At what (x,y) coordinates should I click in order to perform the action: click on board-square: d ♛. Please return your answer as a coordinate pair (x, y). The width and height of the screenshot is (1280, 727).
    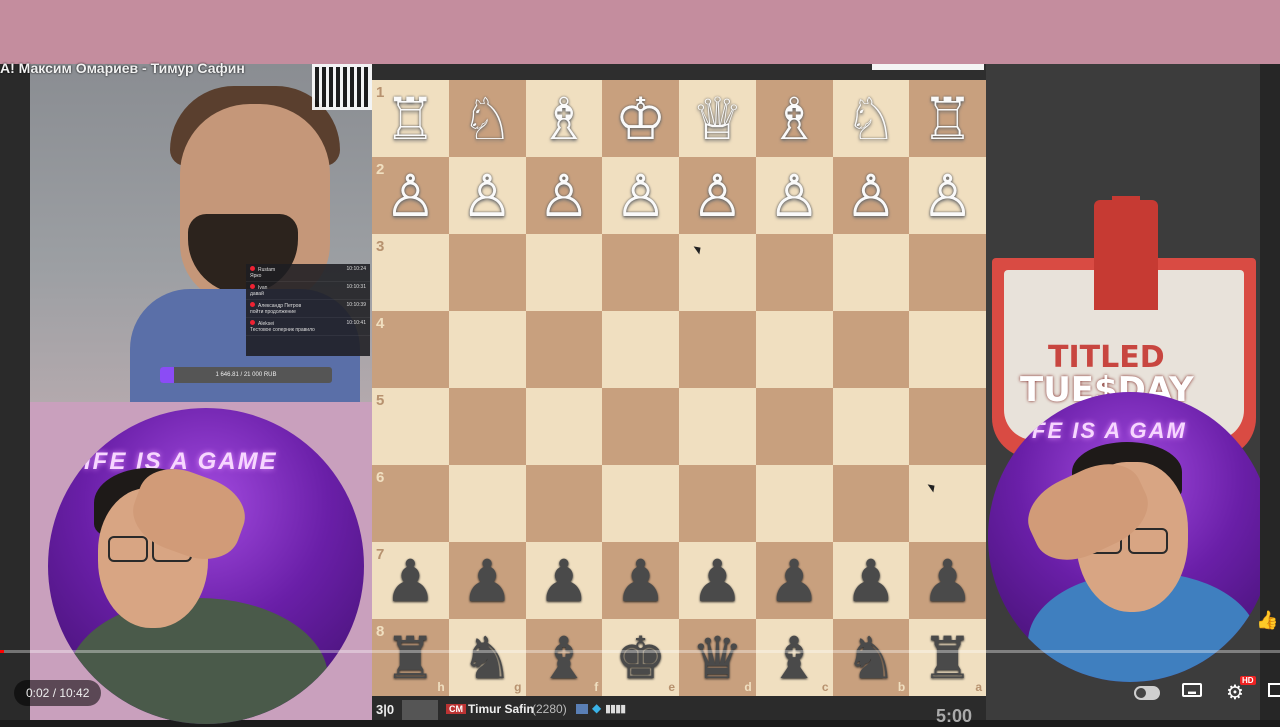
    Looking at the image, I should click on (717, 657).